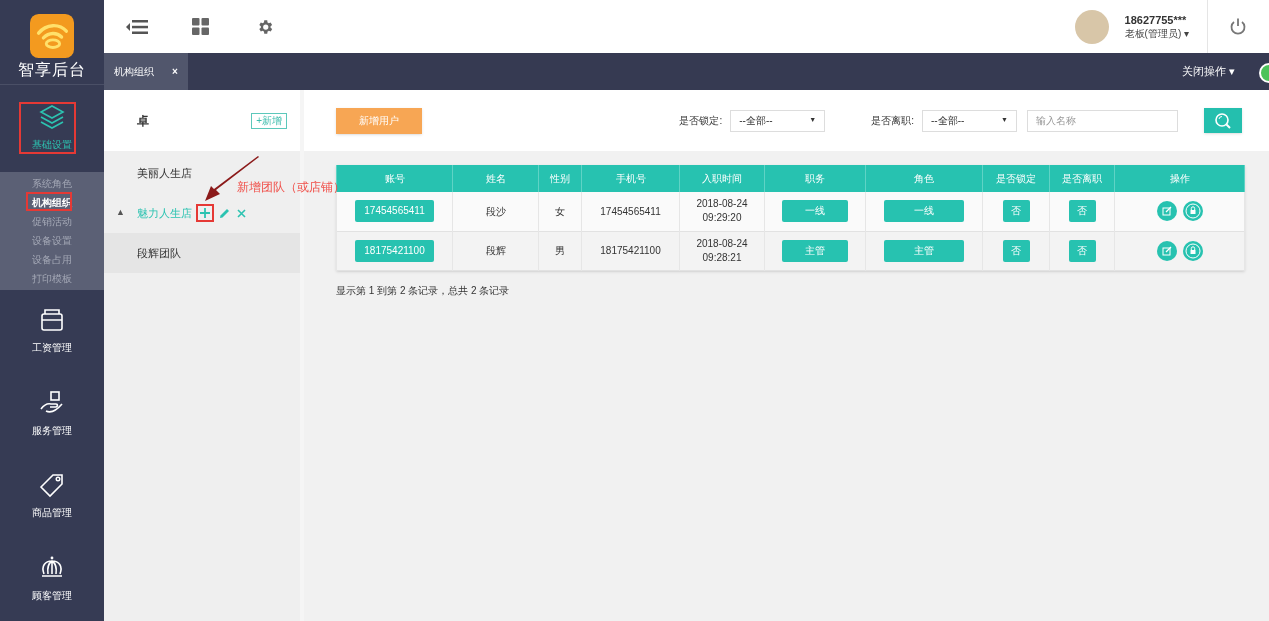 Image resolution: width=1269 pixels, height=621 pixels. What do you see at coordinates (52, 278) in the screenshot?
I see `submenu-item: 打印模板` at bounding box center [52, 278].